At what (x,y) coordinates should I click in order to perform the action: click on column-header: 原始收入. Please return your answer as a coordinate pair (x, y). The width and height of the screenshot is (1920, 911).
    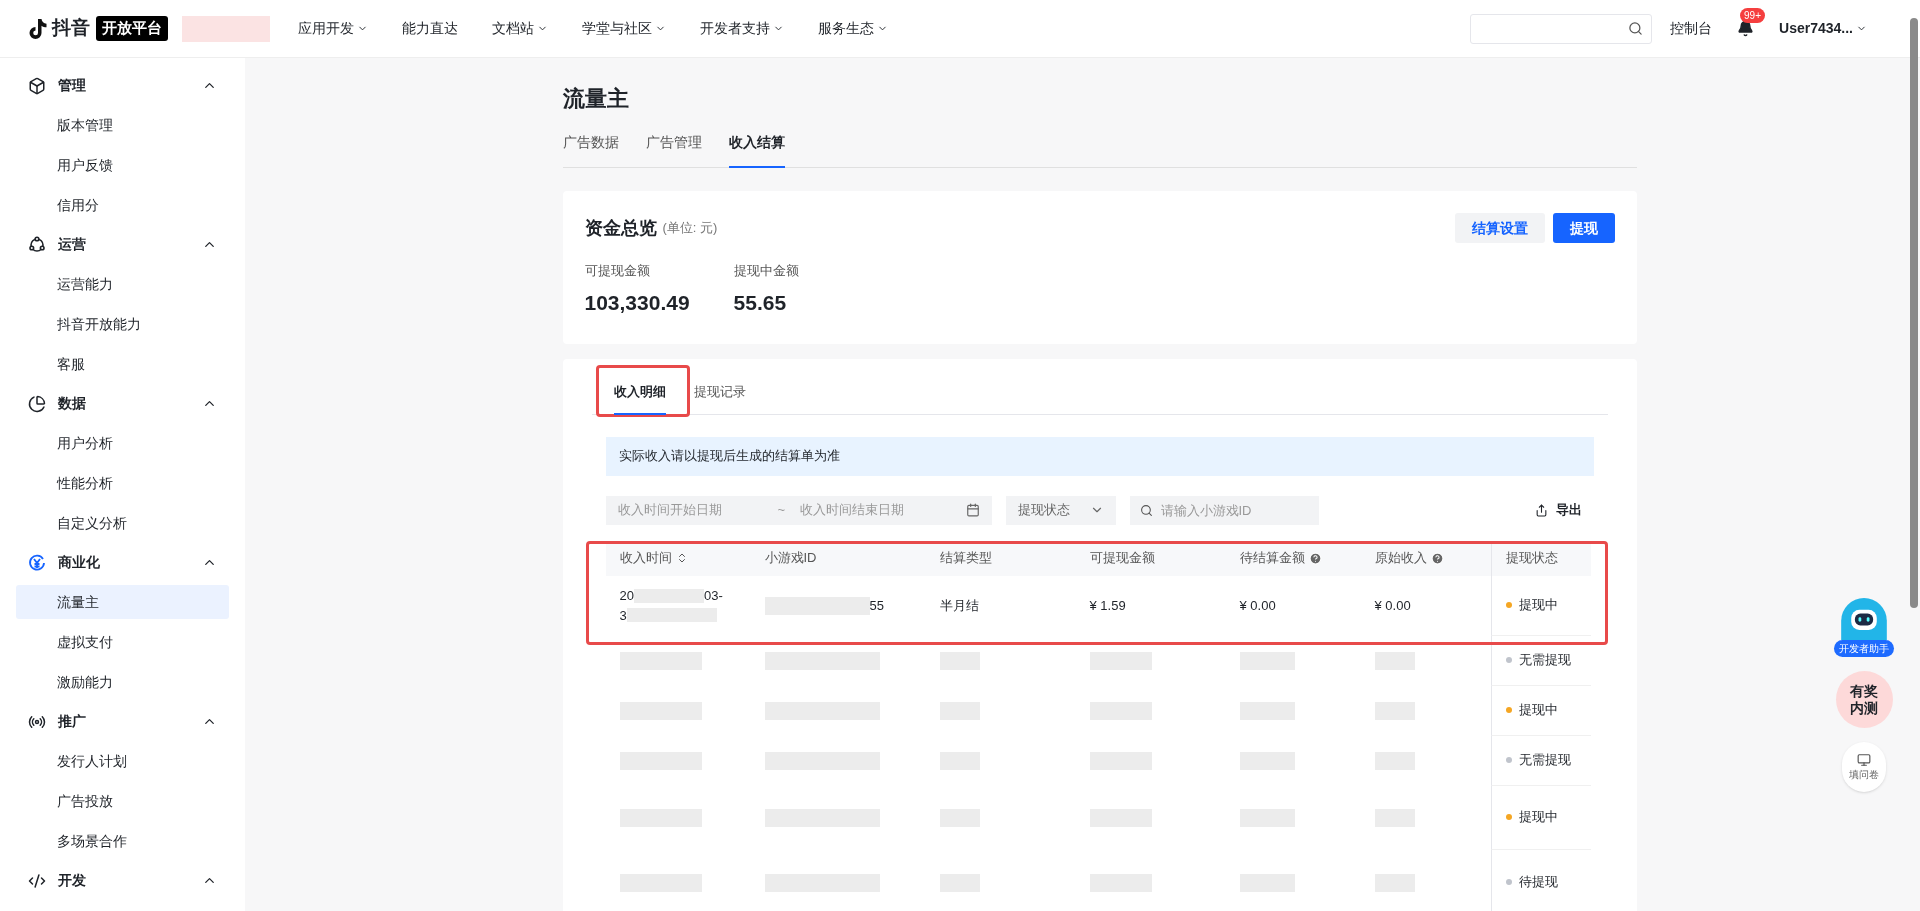
    Looking at the image, I should click on (1400, 558).